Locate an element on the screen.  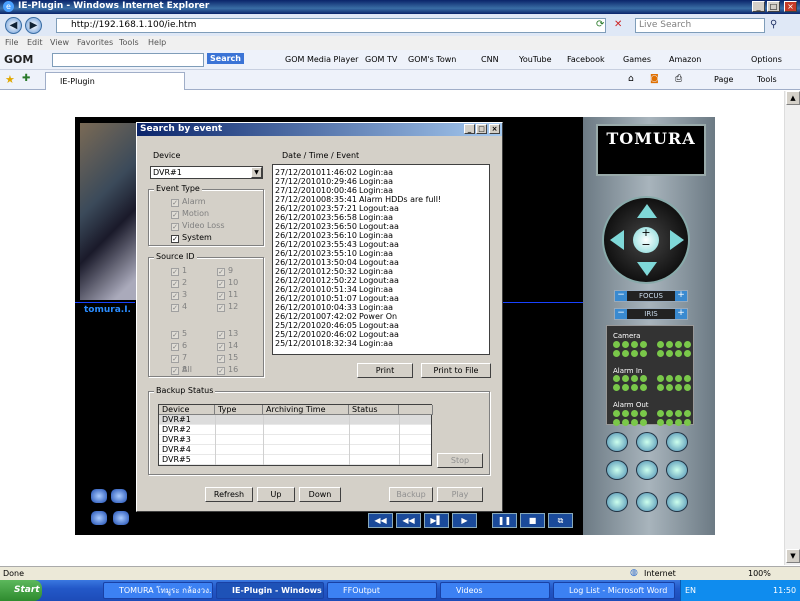
col-type: Type is located at coordinates (239, 410).